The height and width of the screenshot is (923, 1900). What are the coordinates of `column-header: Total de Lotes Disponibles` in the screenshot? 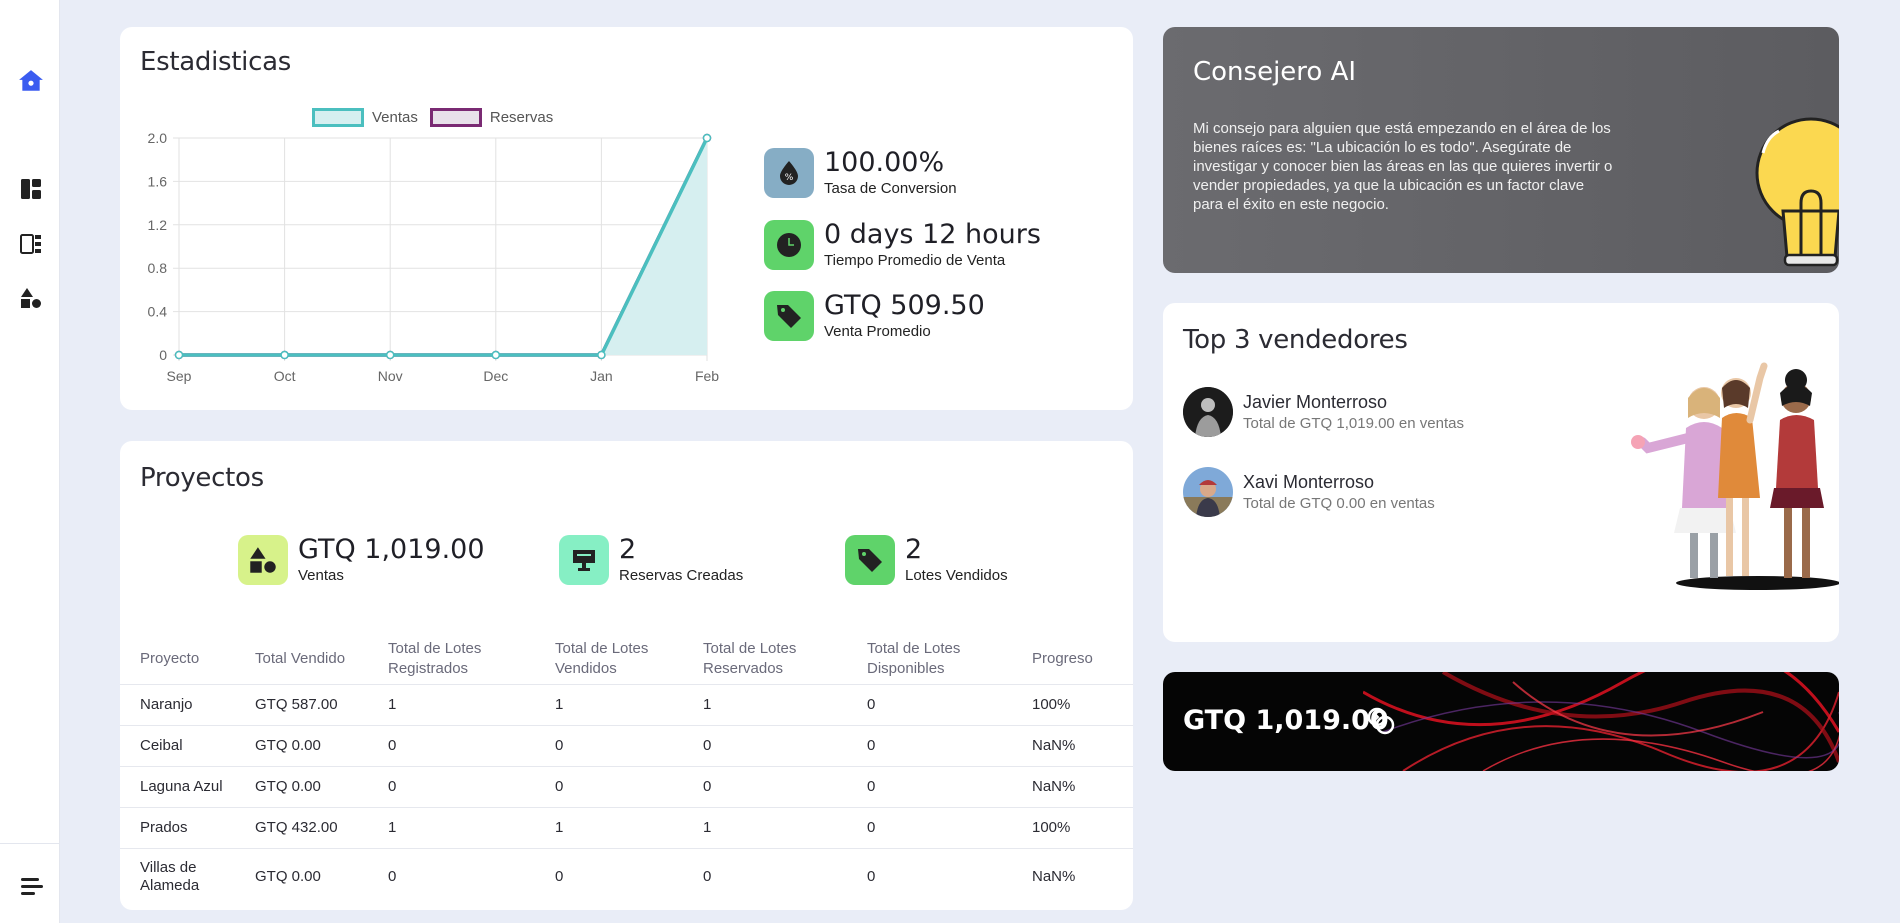 It's located at (943, 659).